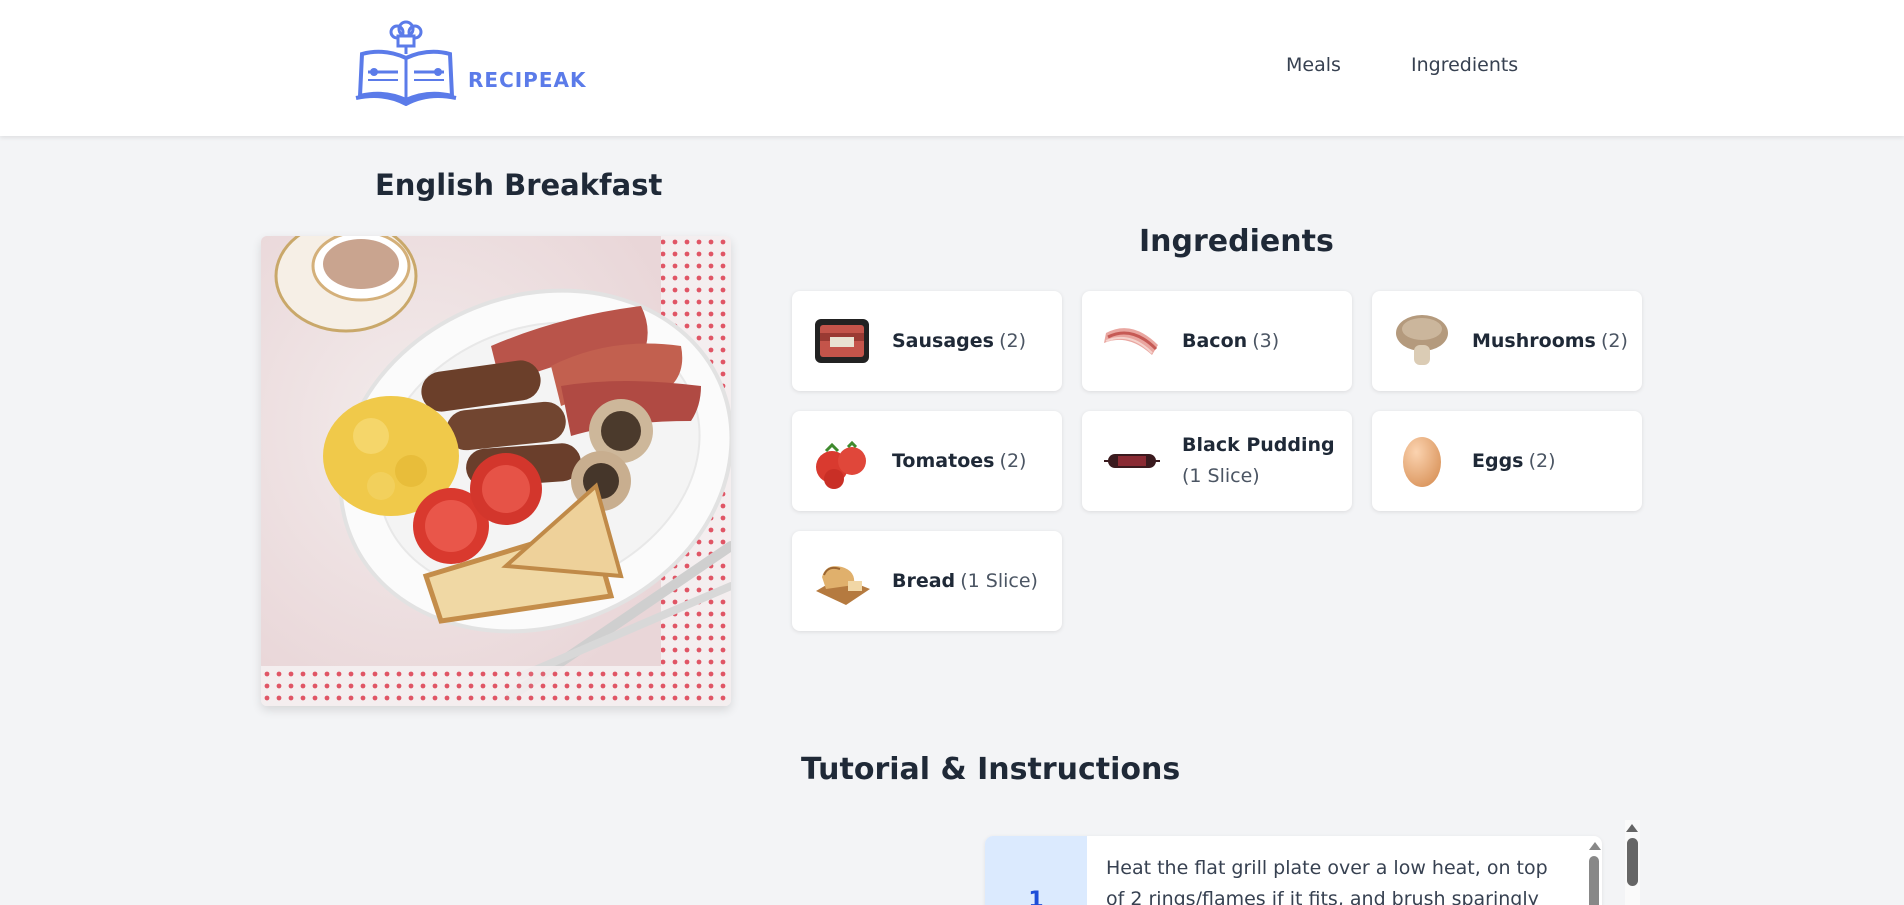 This screenshot has height=905, width=1904. I want to click on ingredient-card-black-pudding: Black Pudding (1 Slice), so click(1217, 461).